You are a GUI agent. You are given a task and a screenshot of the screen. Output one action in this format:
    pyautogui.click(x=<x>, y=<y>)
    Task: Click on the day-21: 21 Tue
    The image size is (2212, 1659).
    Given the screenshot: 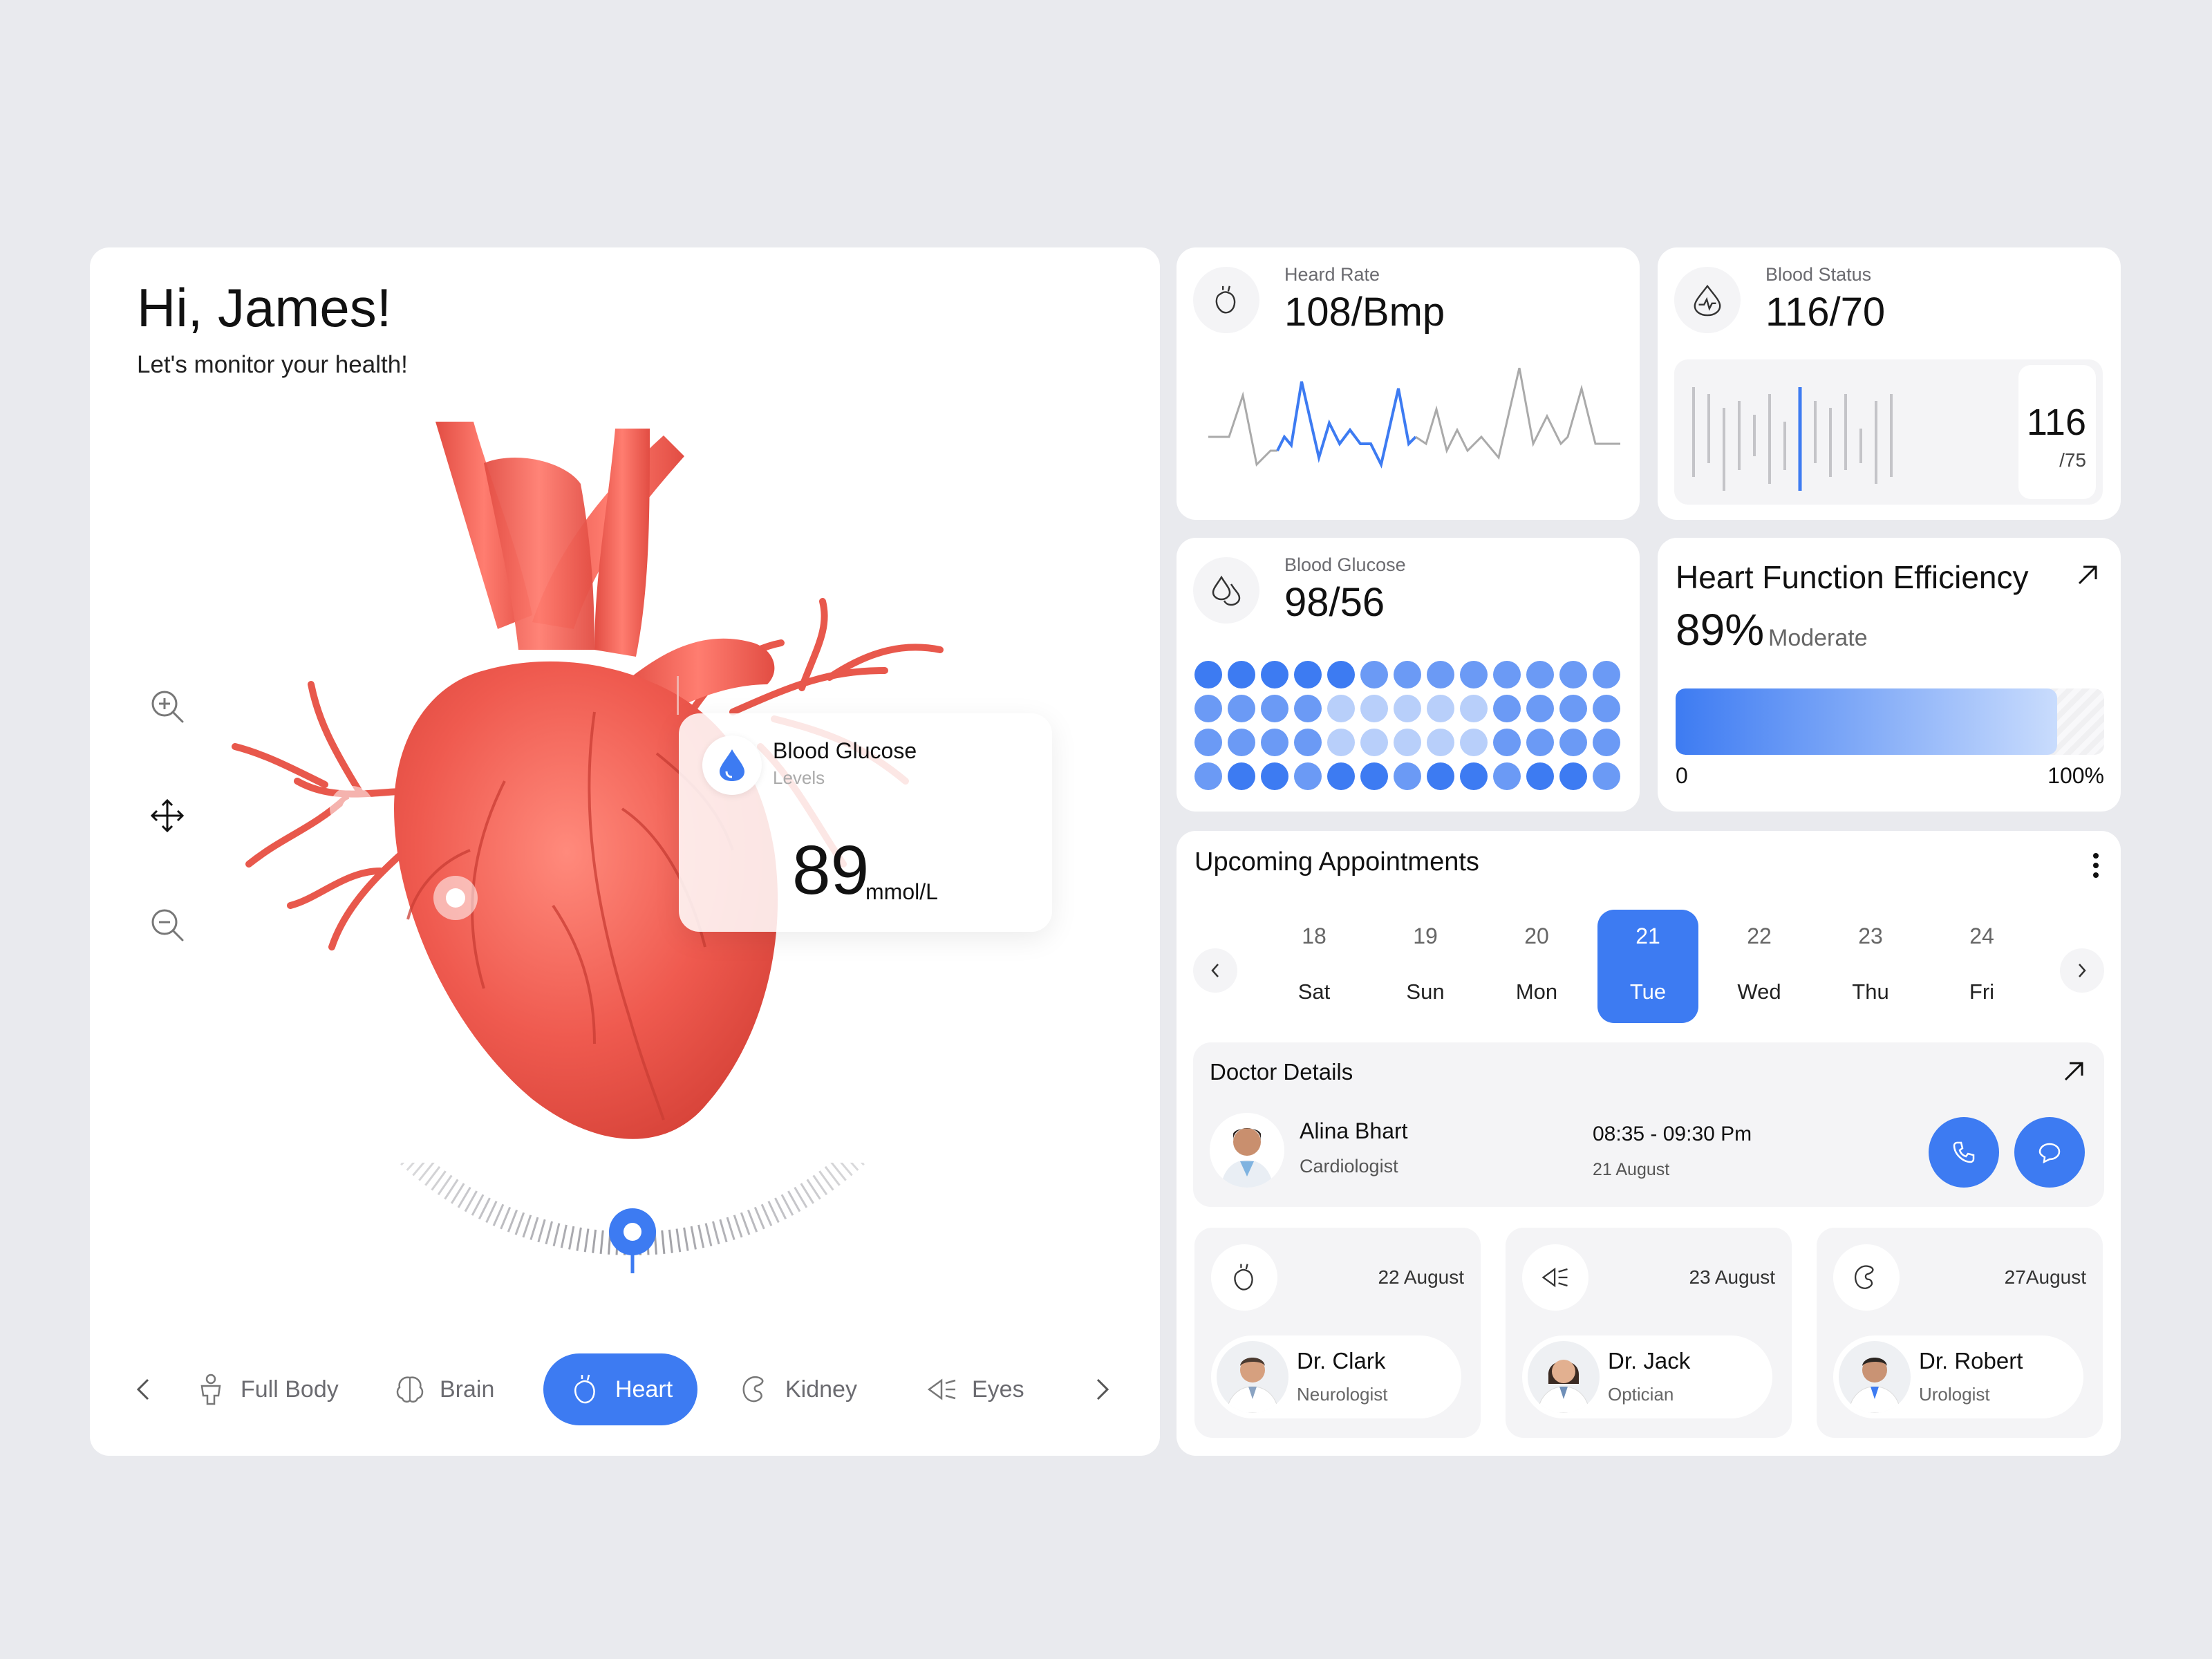 What is the action you would take?
    pyautogui.click(x=1647, y=967)
    